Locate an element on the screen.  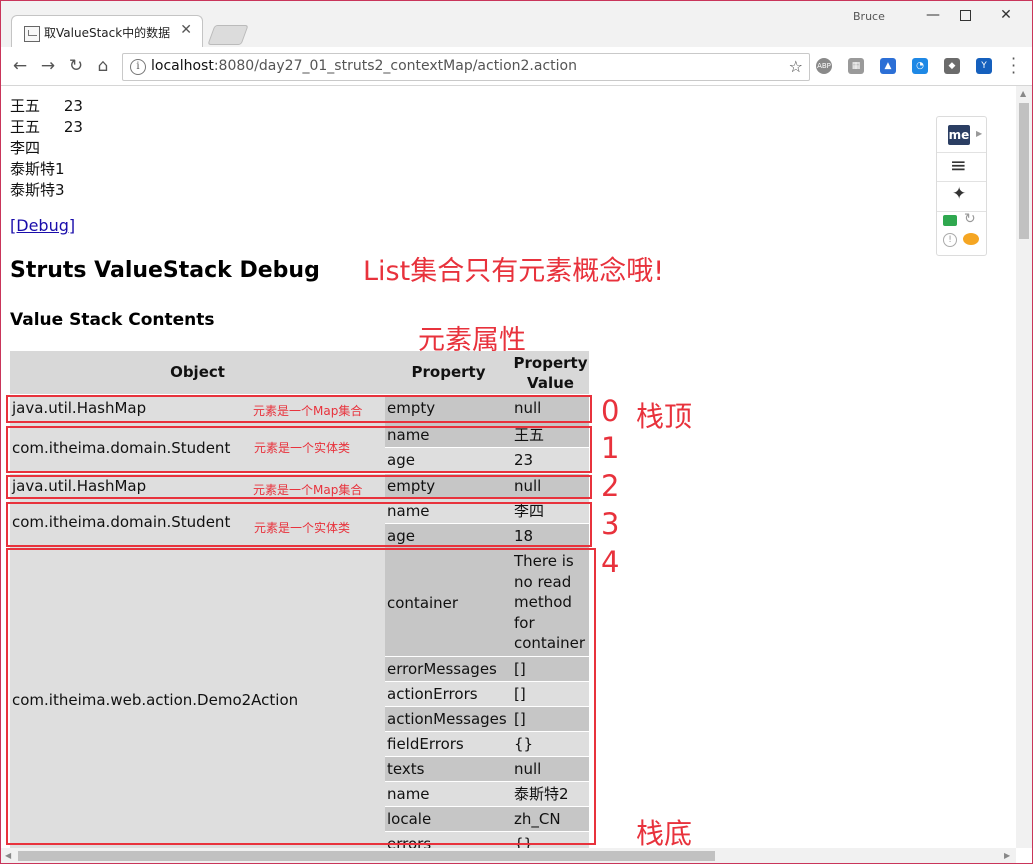
tab-title: 取ValueStack中的数据 is located at coordinates (107, 33).